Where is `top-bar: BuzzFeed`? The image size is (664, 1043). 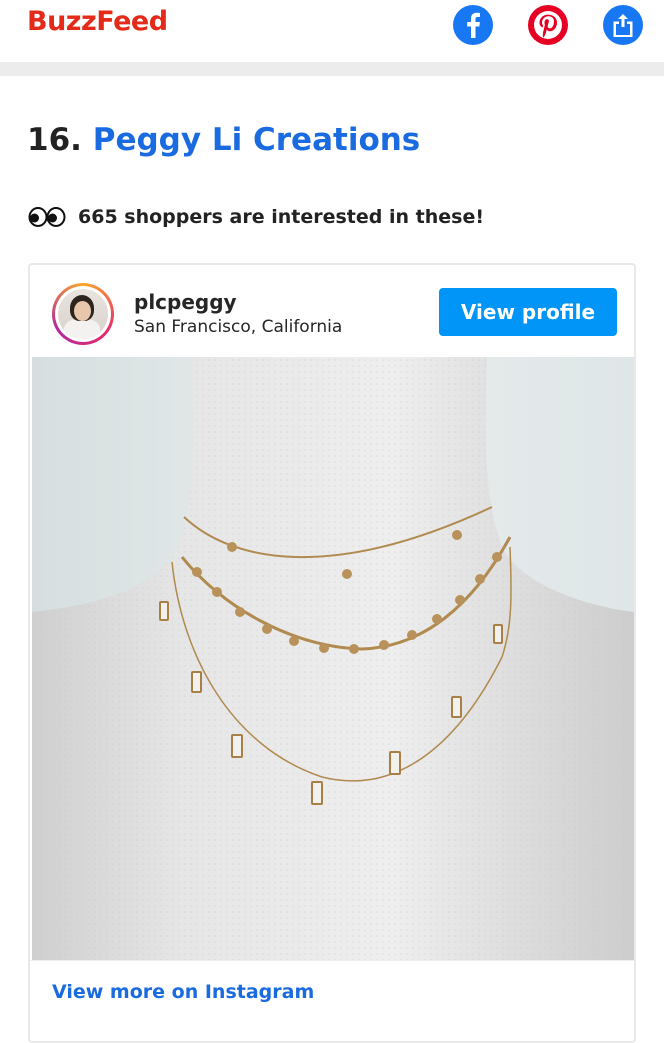 top-bar: BuzzFeed is located at coordinates (332, 31).